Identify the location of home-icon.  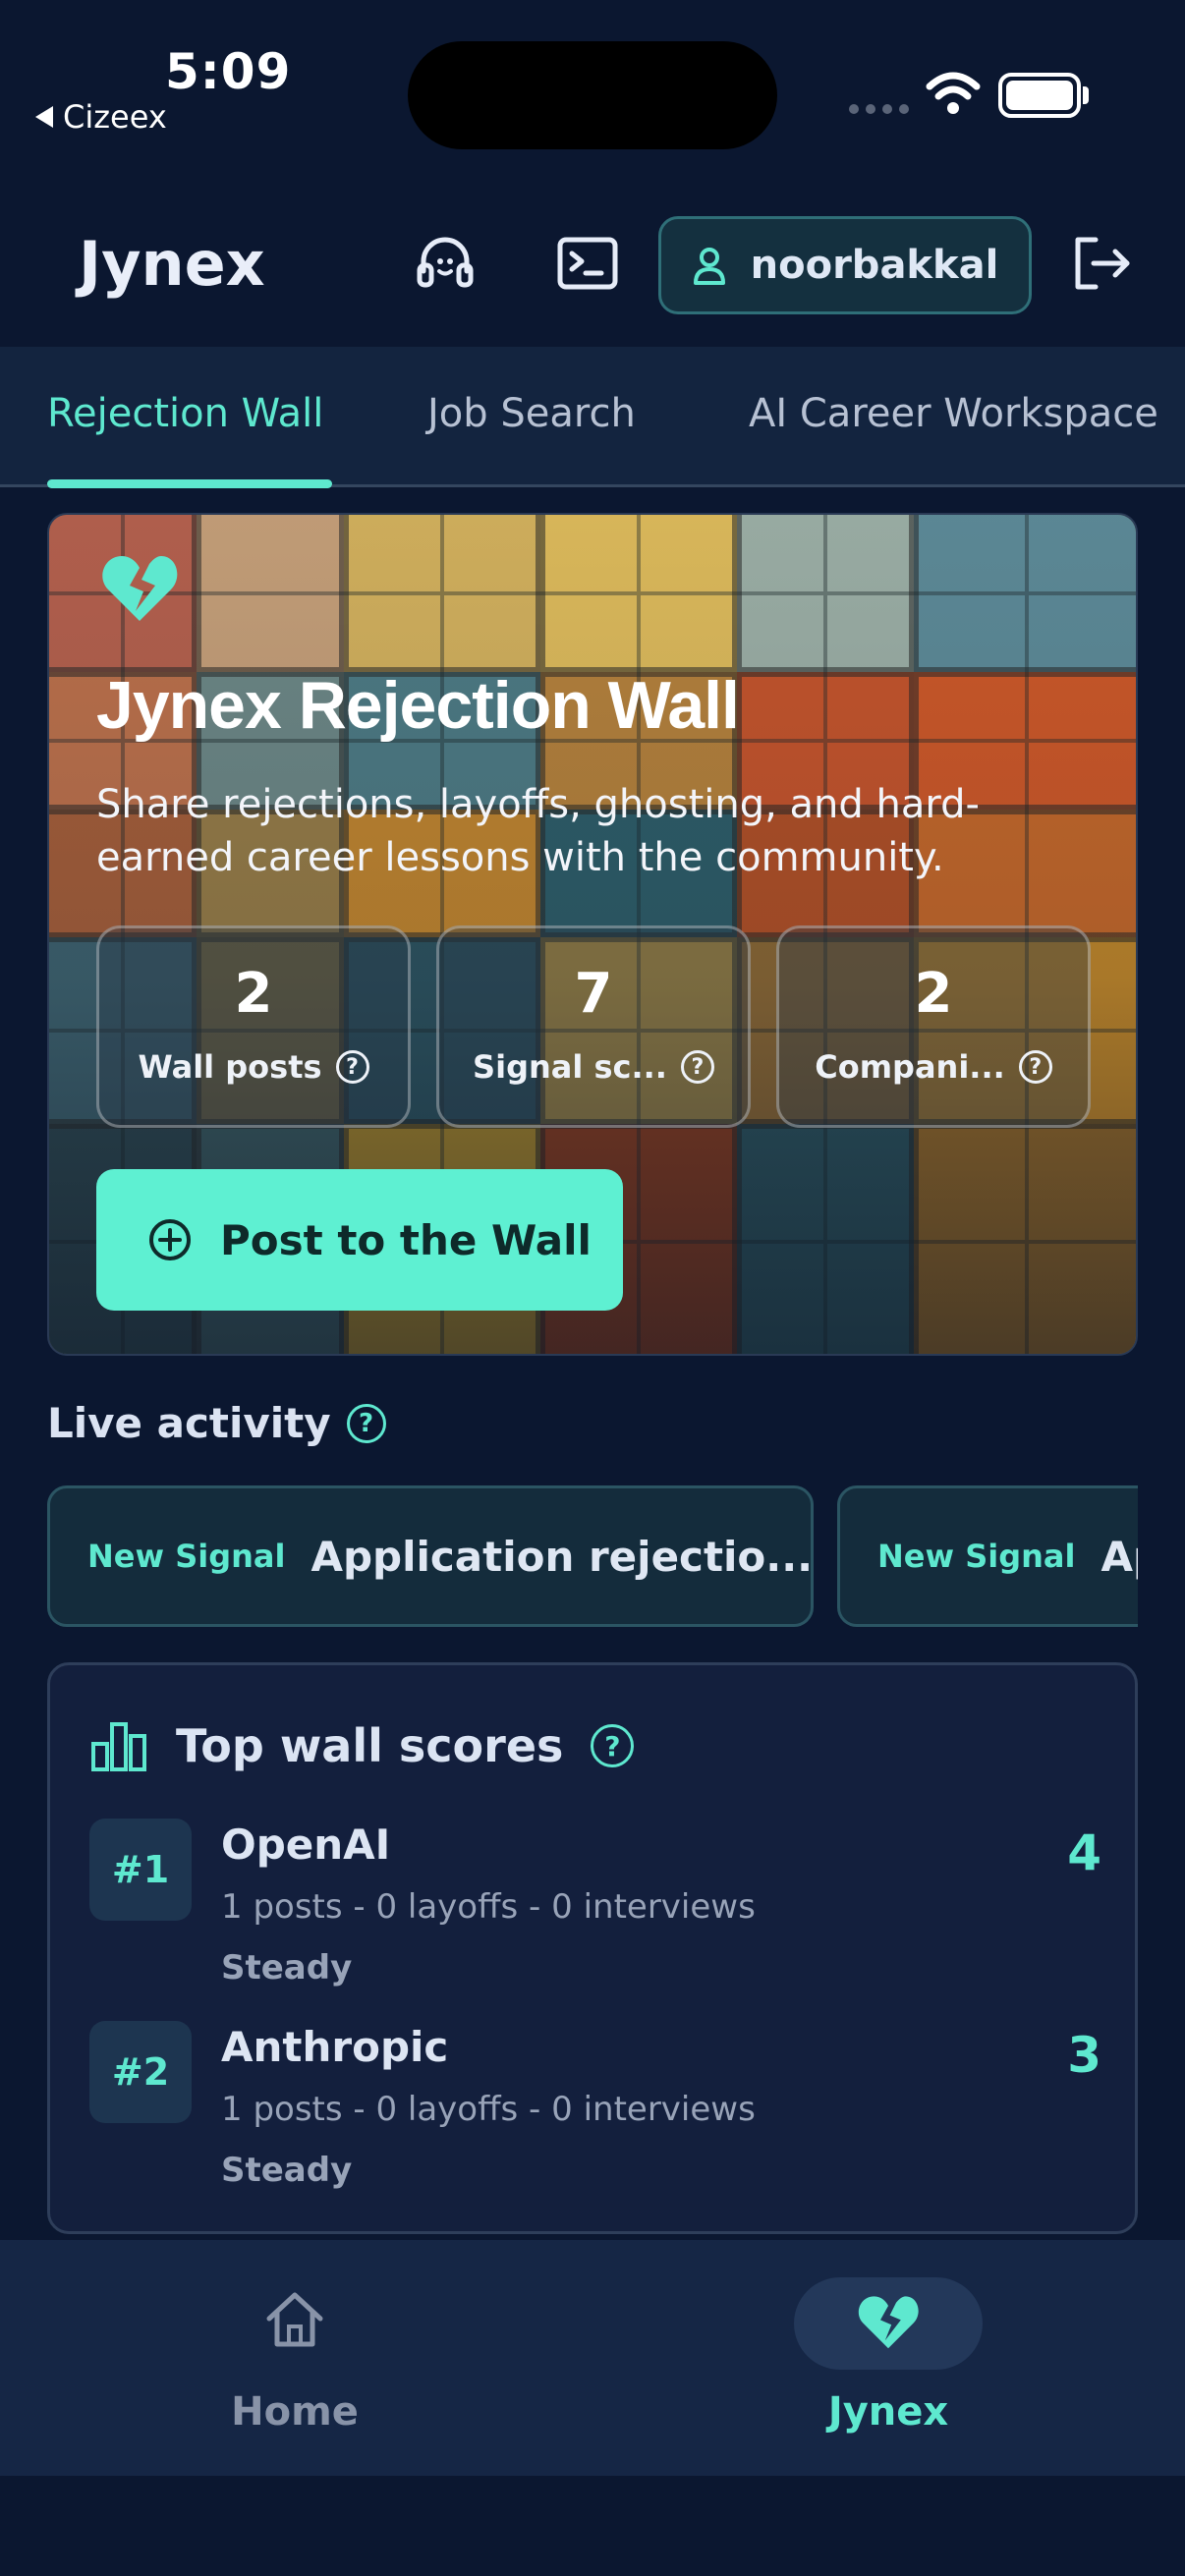
(294, 2319).